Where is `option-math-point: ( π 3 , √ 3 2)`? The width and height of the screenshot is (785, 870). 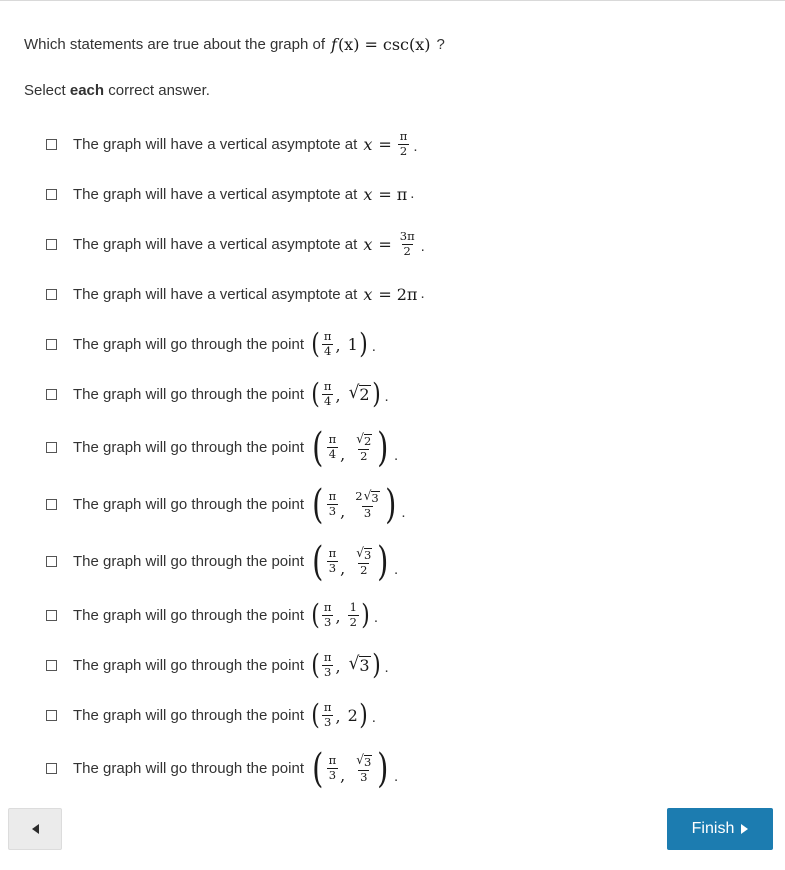
option-math-point: ( π 3 , √ 3 2) is located at coordinates (350, 561).